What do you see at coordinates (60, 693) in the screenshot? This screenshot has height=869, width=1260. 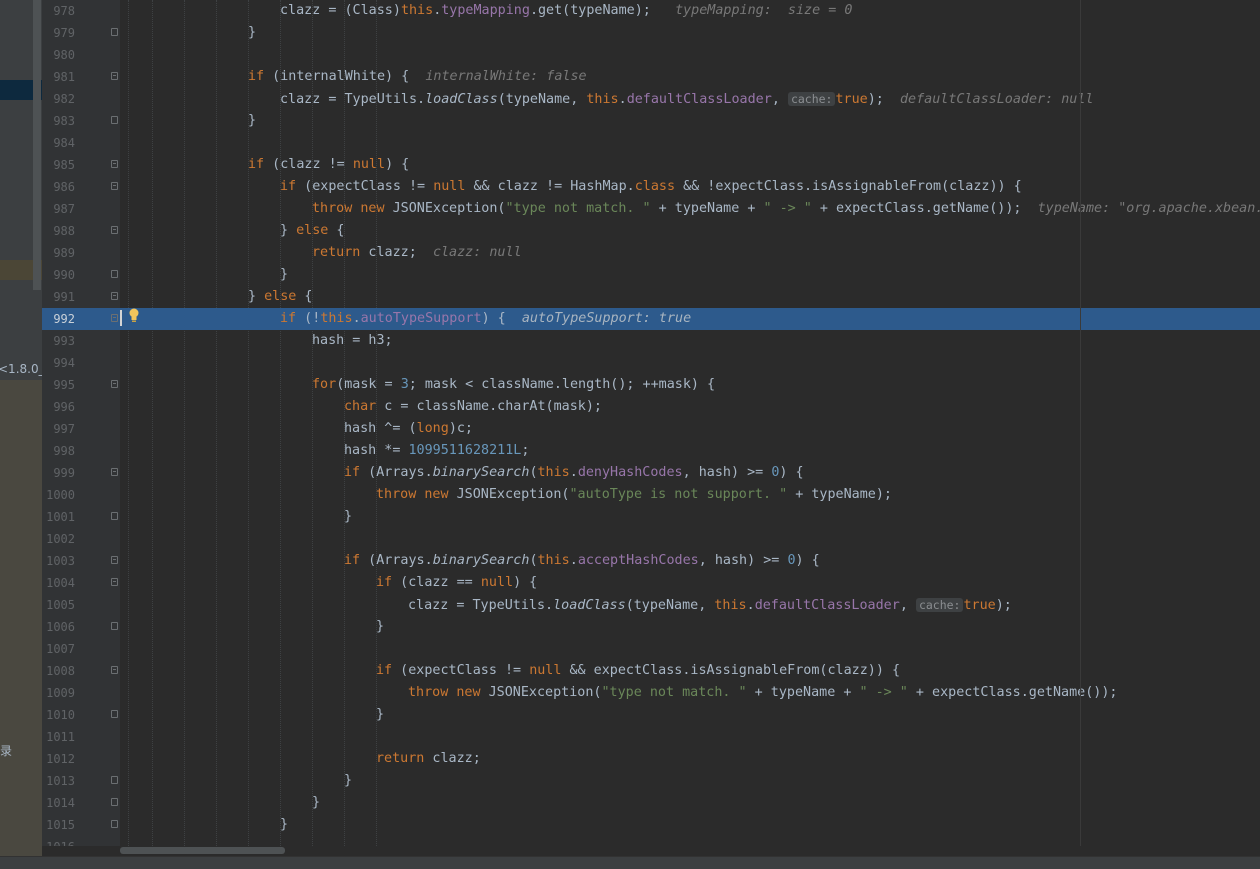 I see `line-number: 1009` at bounding box center [60, 693].